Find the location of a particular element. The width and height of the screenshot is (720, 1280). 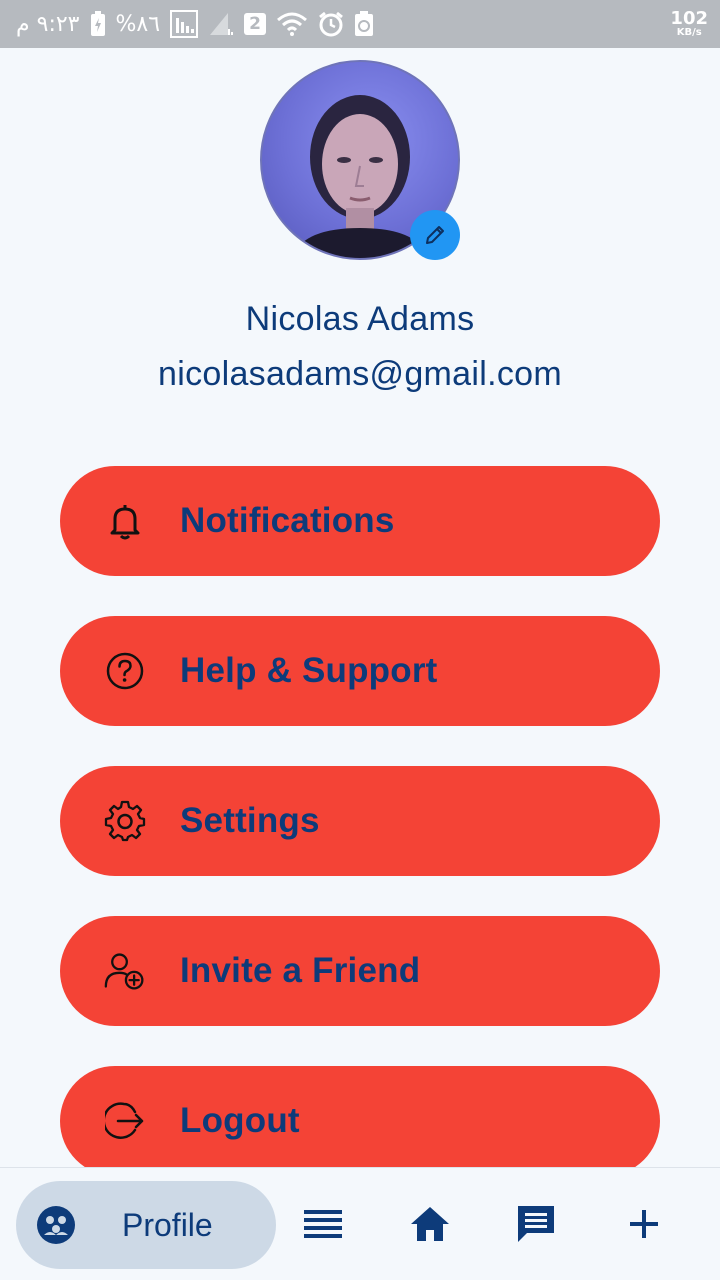

pencil-icon is located at coordinates (435, 235).